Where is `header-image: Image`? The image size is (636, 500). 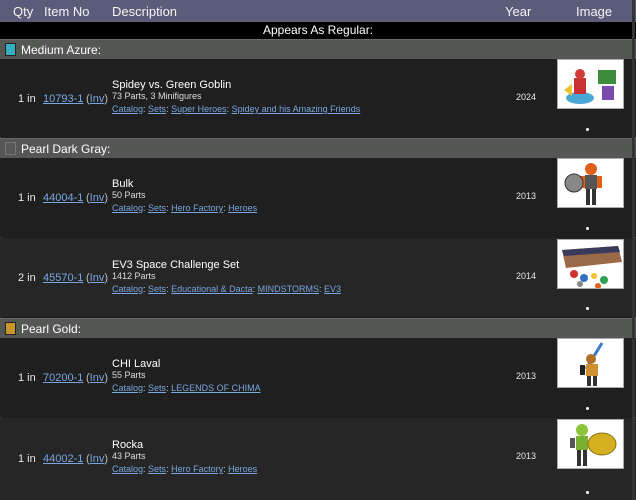
header-image: Image is located at coordinates (594, 11).